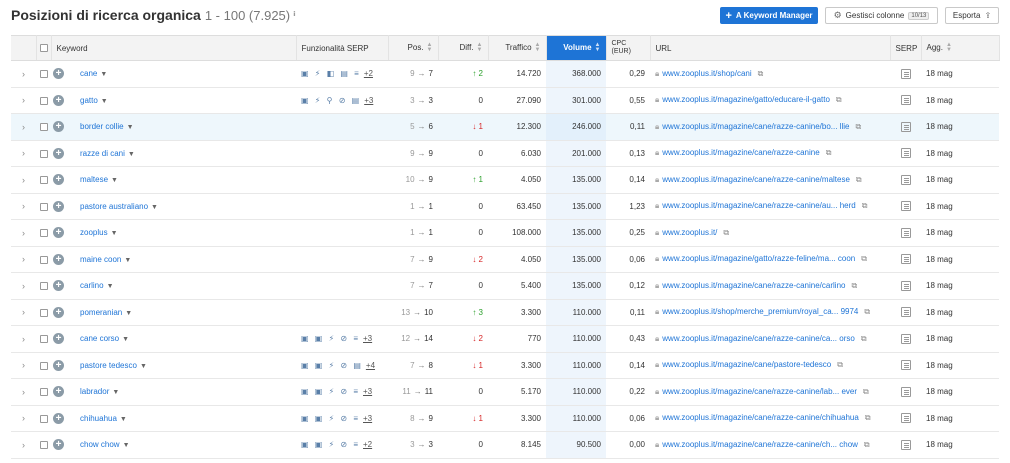  What do you see at coordinates (706, 73) in the screenshot?
I see `url-link: www.zooplus.it/shop/cani` at bounding box center [706, 73].